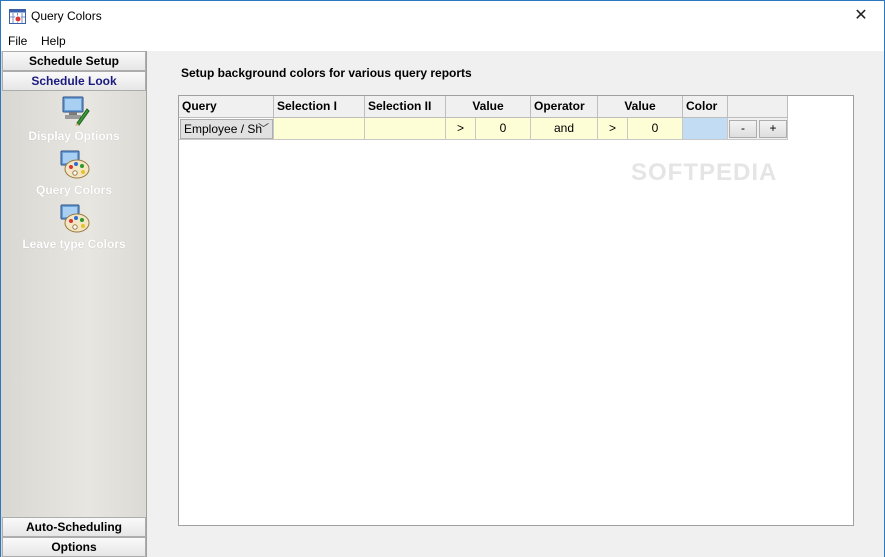 This screenshot has height=557, width=885. Describe the element at coordinates (319, 129) in the screenshot. I see `selection-1-cell` at that location.